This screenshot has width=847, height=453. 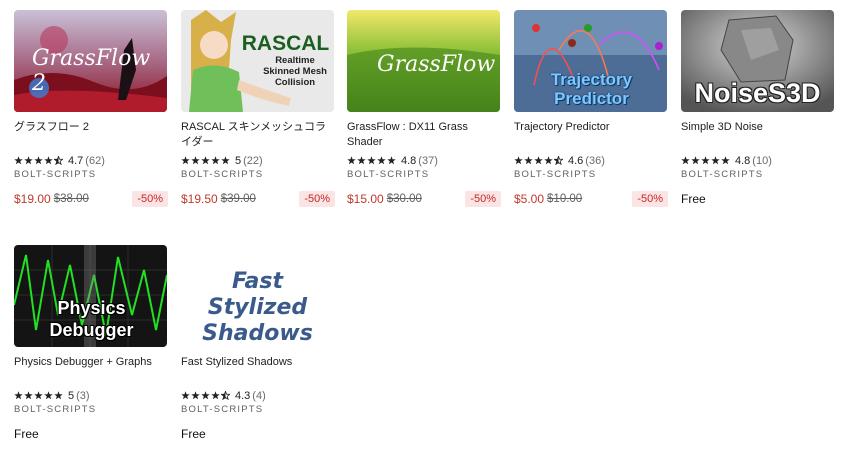 What do you see at coordinates (32, 199) in the screenshot?
I see `sale-price: $19.00` at bounding box center [32, 199].